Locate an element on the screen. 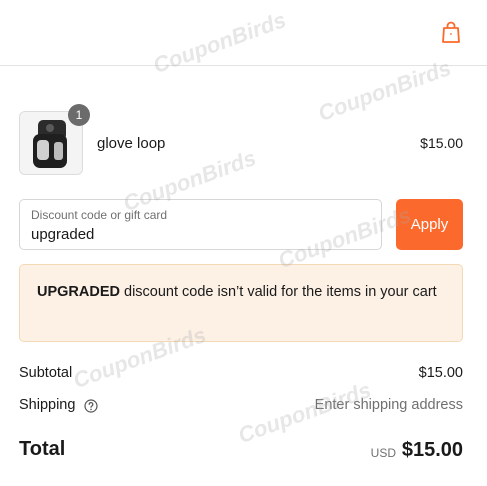 This screenshot has width=487, height=486. discount-code-input is located at coordinates (196, 234).